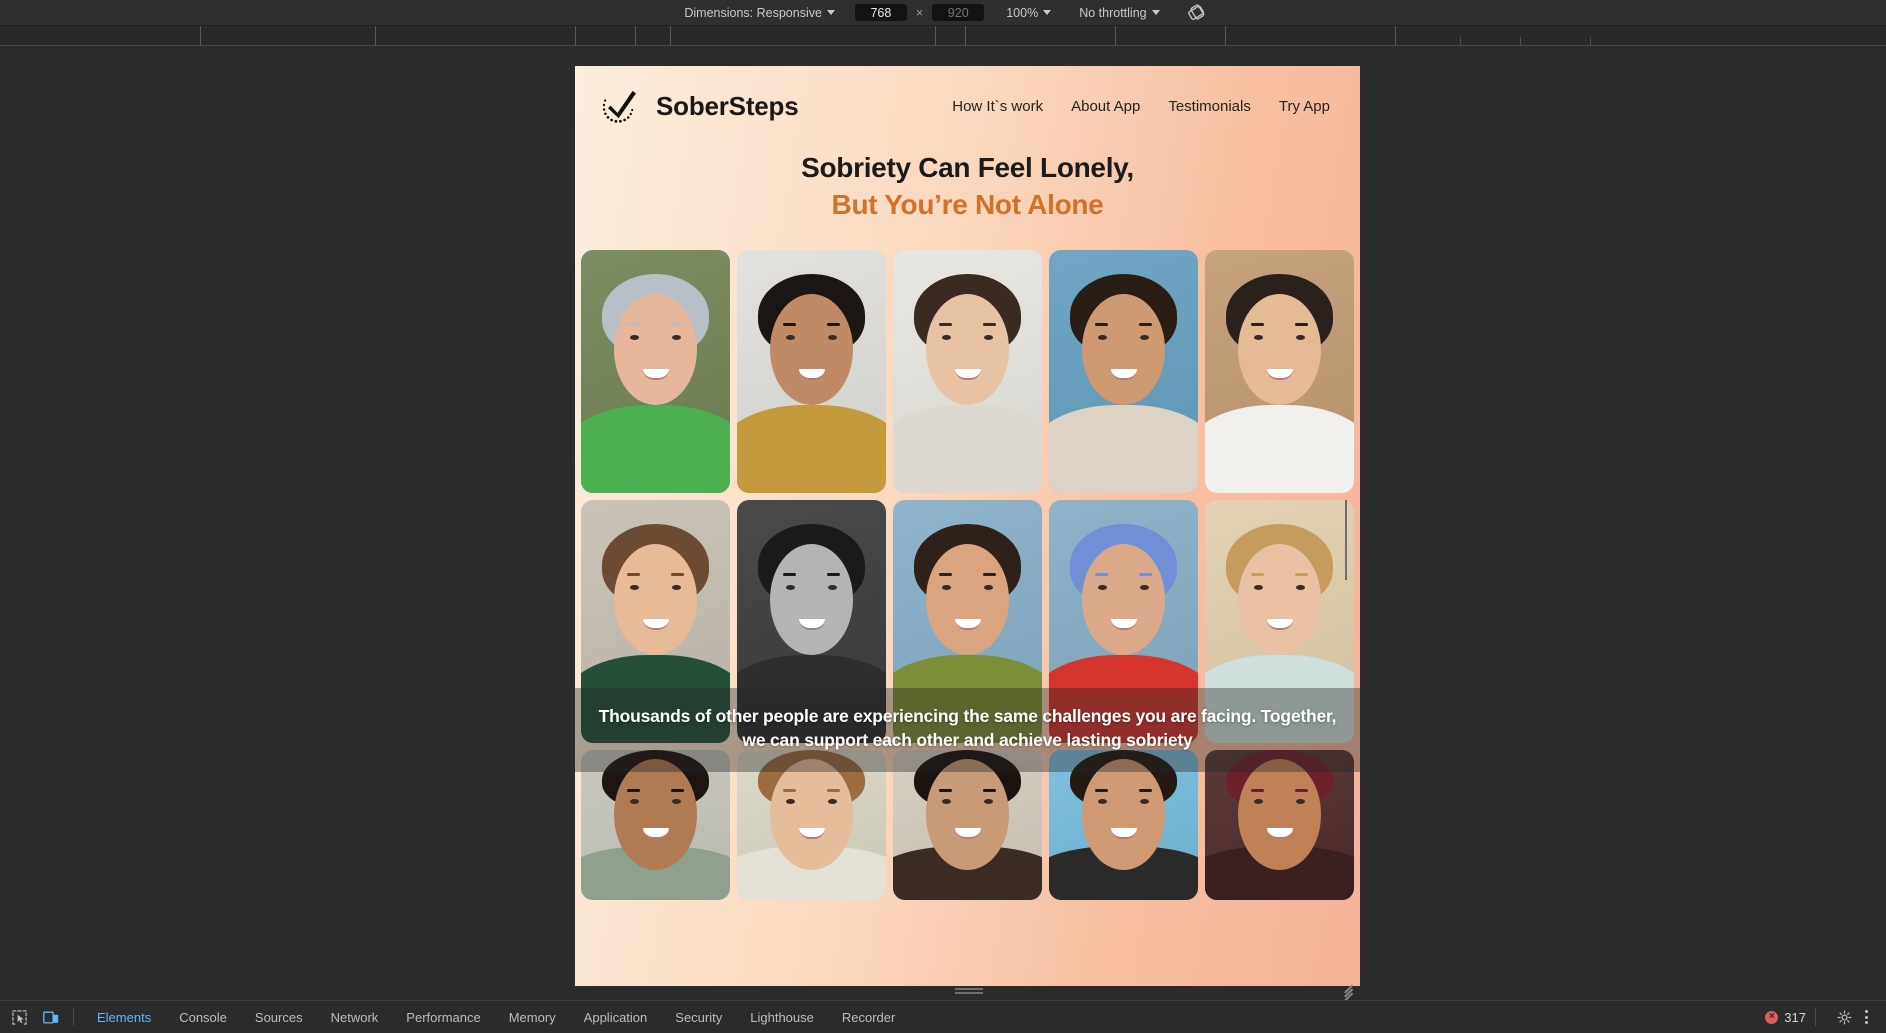 This screenshot has width=1886, height=1033. I want to click on viewport-resize-handle-right, so click(1348, 540).